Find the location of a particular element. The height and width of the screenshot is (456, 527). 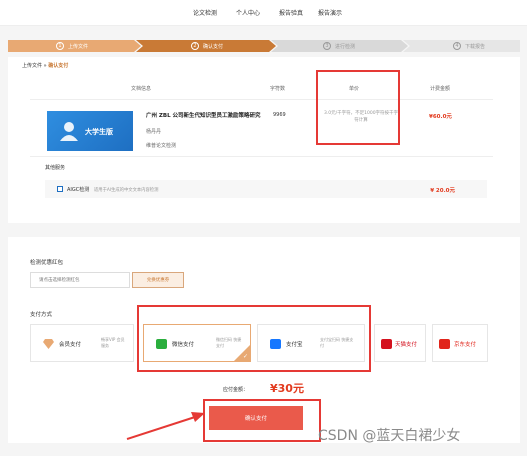

due-amount: ¥30元 is located at coordinates (287, 388).